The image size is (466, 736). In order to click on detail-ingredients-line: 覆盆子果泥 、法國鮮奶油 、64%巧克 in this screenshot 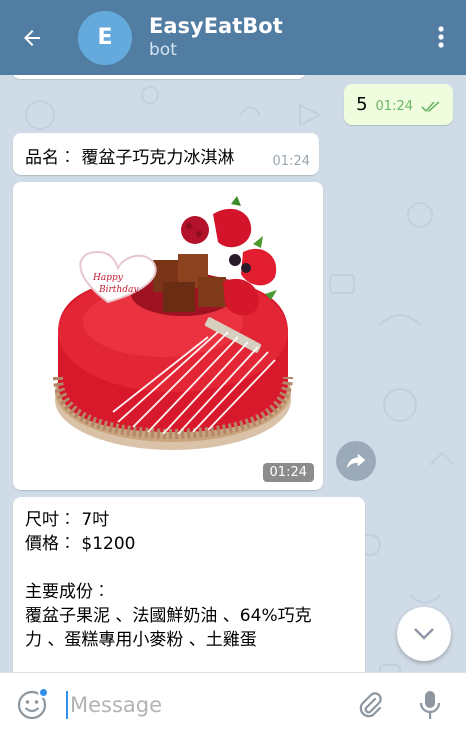, I will do `click(168, 616)`.